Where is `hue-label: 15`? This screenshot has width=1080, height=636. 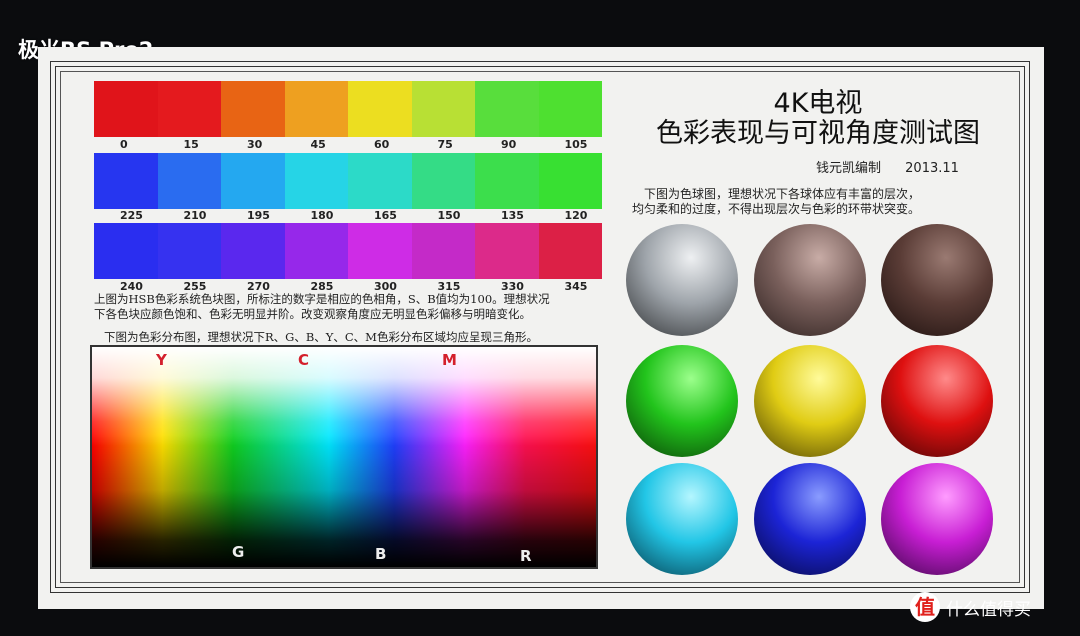 hue-label: 15 is located at coordinates (191, 144).